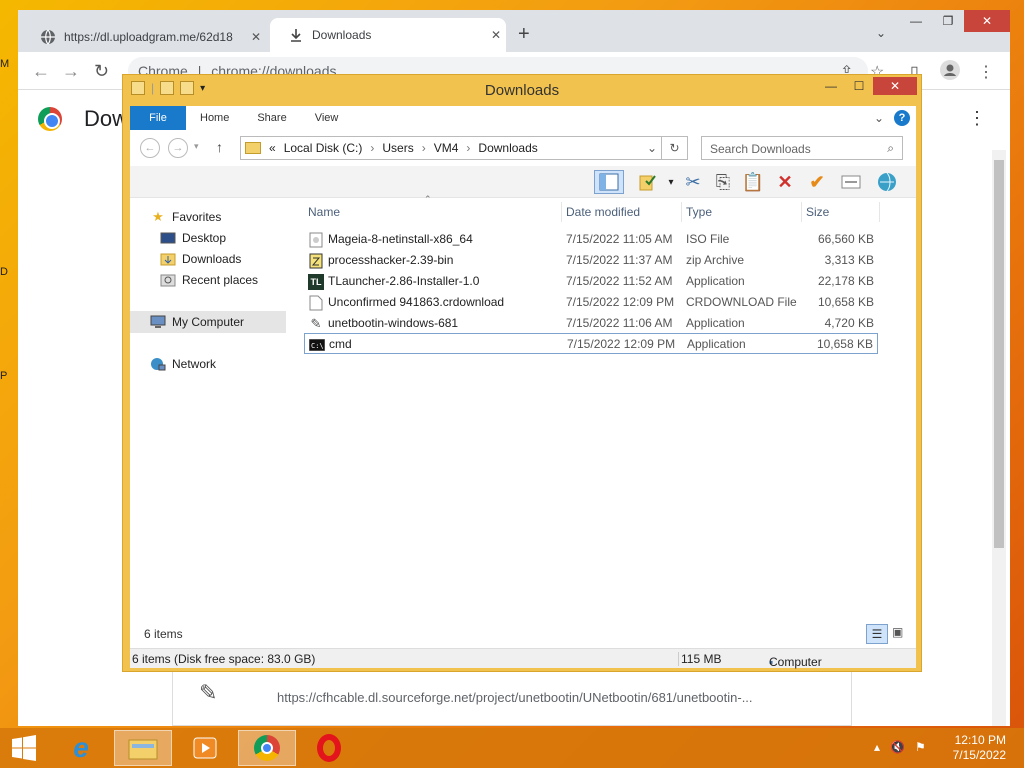 The width and height of the screenshot is (1024, 768). I want to click on paste-icon: 📋, so click(753, 182).